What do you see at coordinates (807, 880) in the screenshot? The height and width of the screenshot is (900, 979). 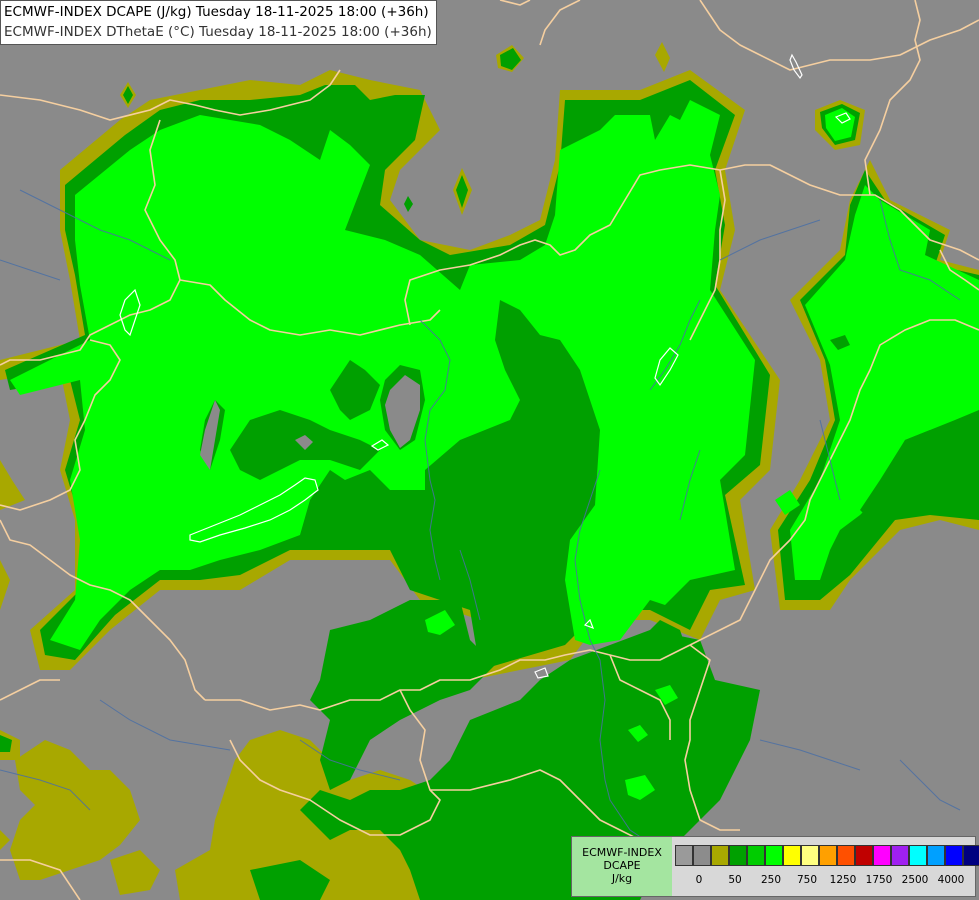 I see `legend-tick-label: 750` at bounding box center [807, 880].